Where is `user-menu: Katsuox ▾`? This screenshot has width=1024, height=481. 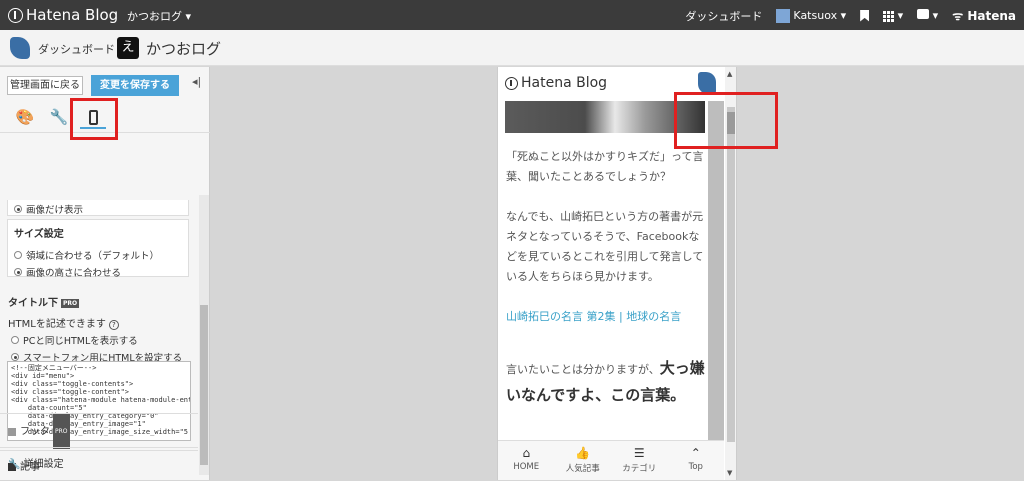 user-menu: Katsuox ▾ is located at coordinates (811, 15).